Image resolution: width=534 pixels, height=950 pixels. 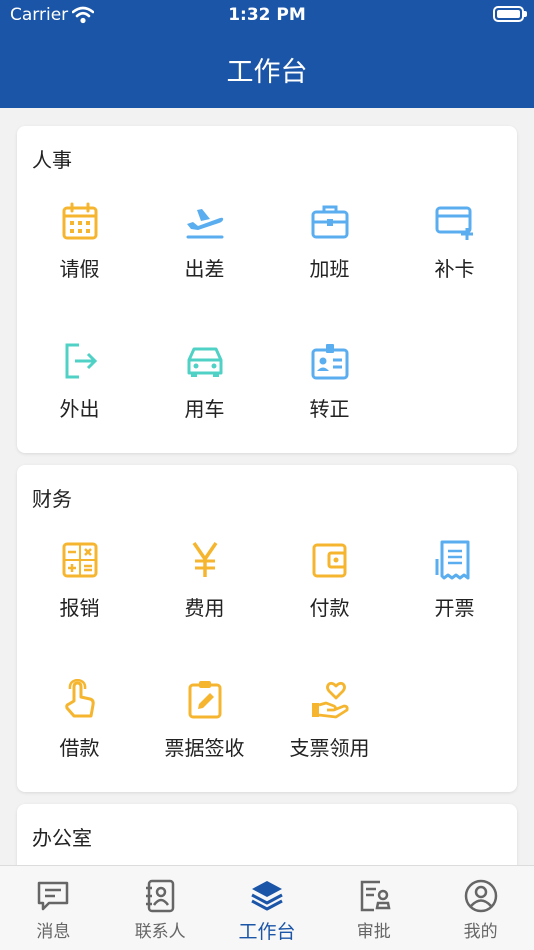 I want to click on section-title: 人事, so click(x=52, y=160).